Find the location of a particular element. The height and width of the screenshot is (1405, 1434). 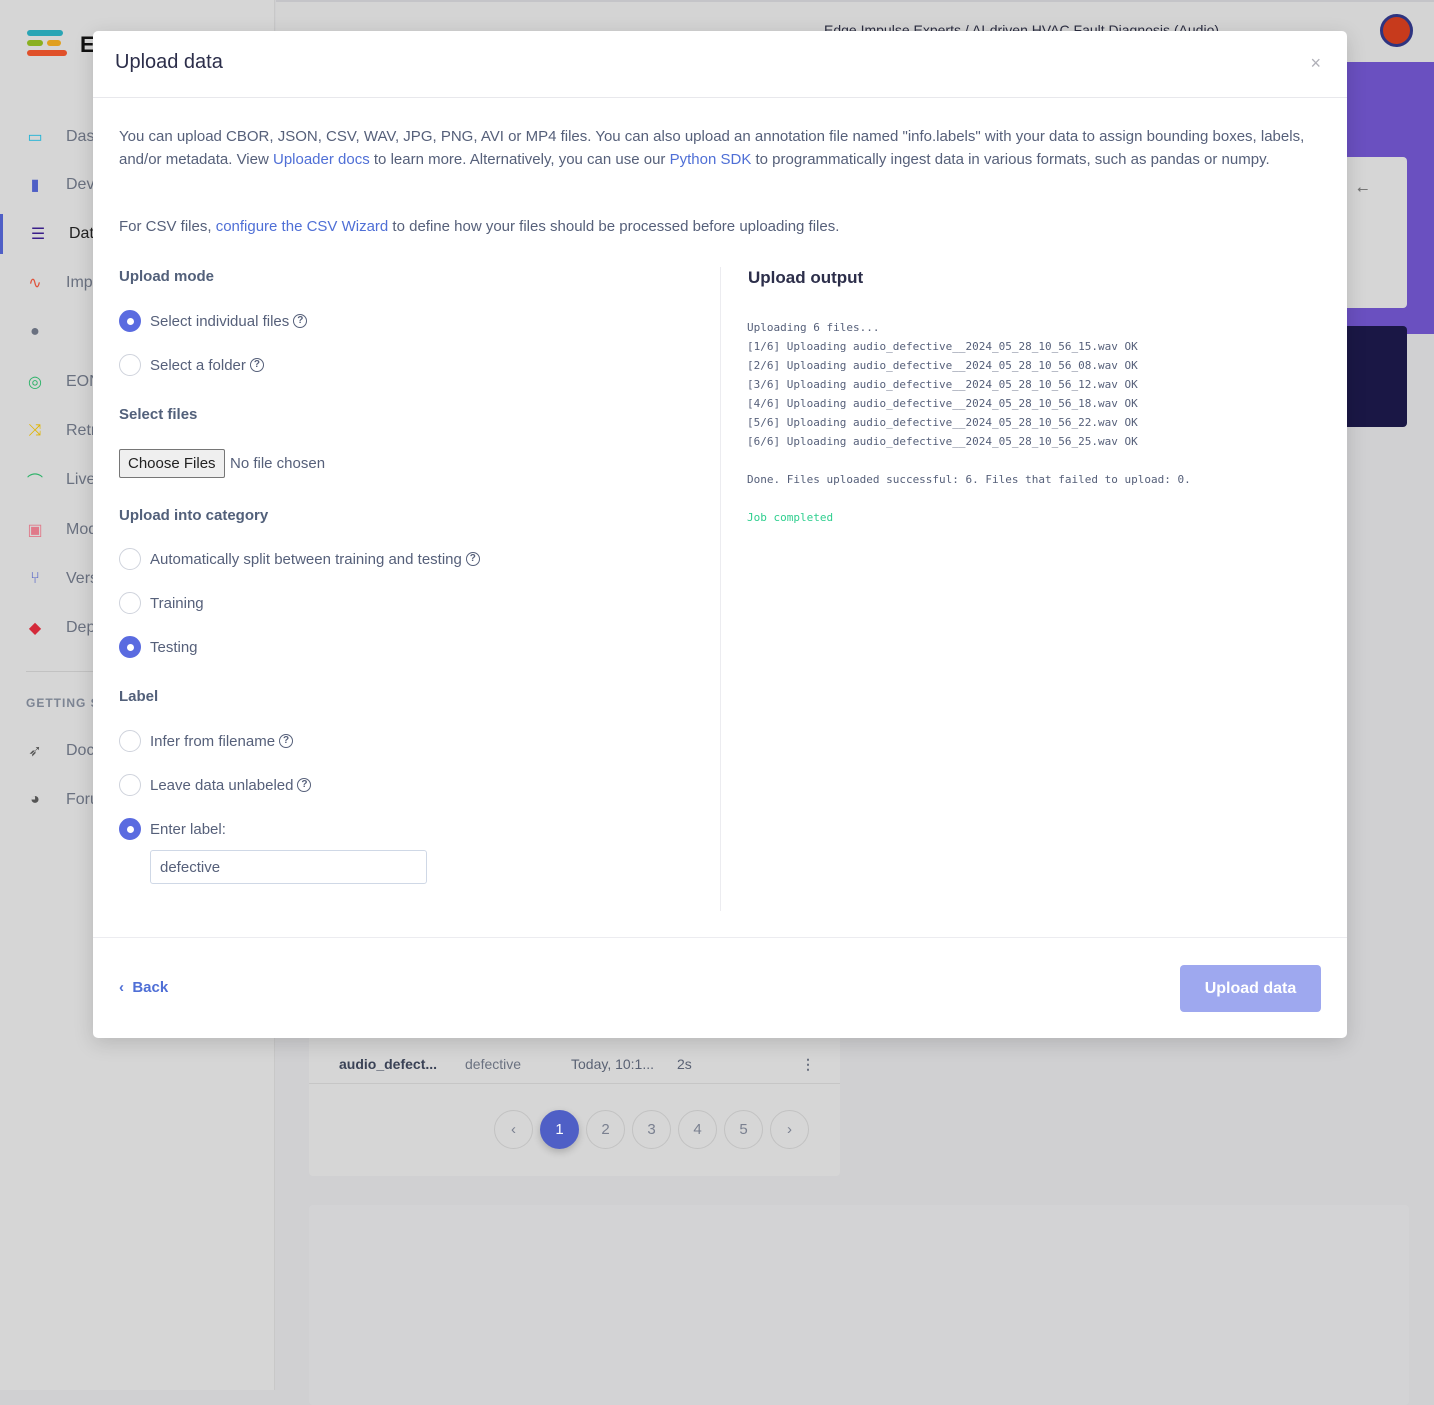

page-button: 5 is located at coordinates (743, 1129).